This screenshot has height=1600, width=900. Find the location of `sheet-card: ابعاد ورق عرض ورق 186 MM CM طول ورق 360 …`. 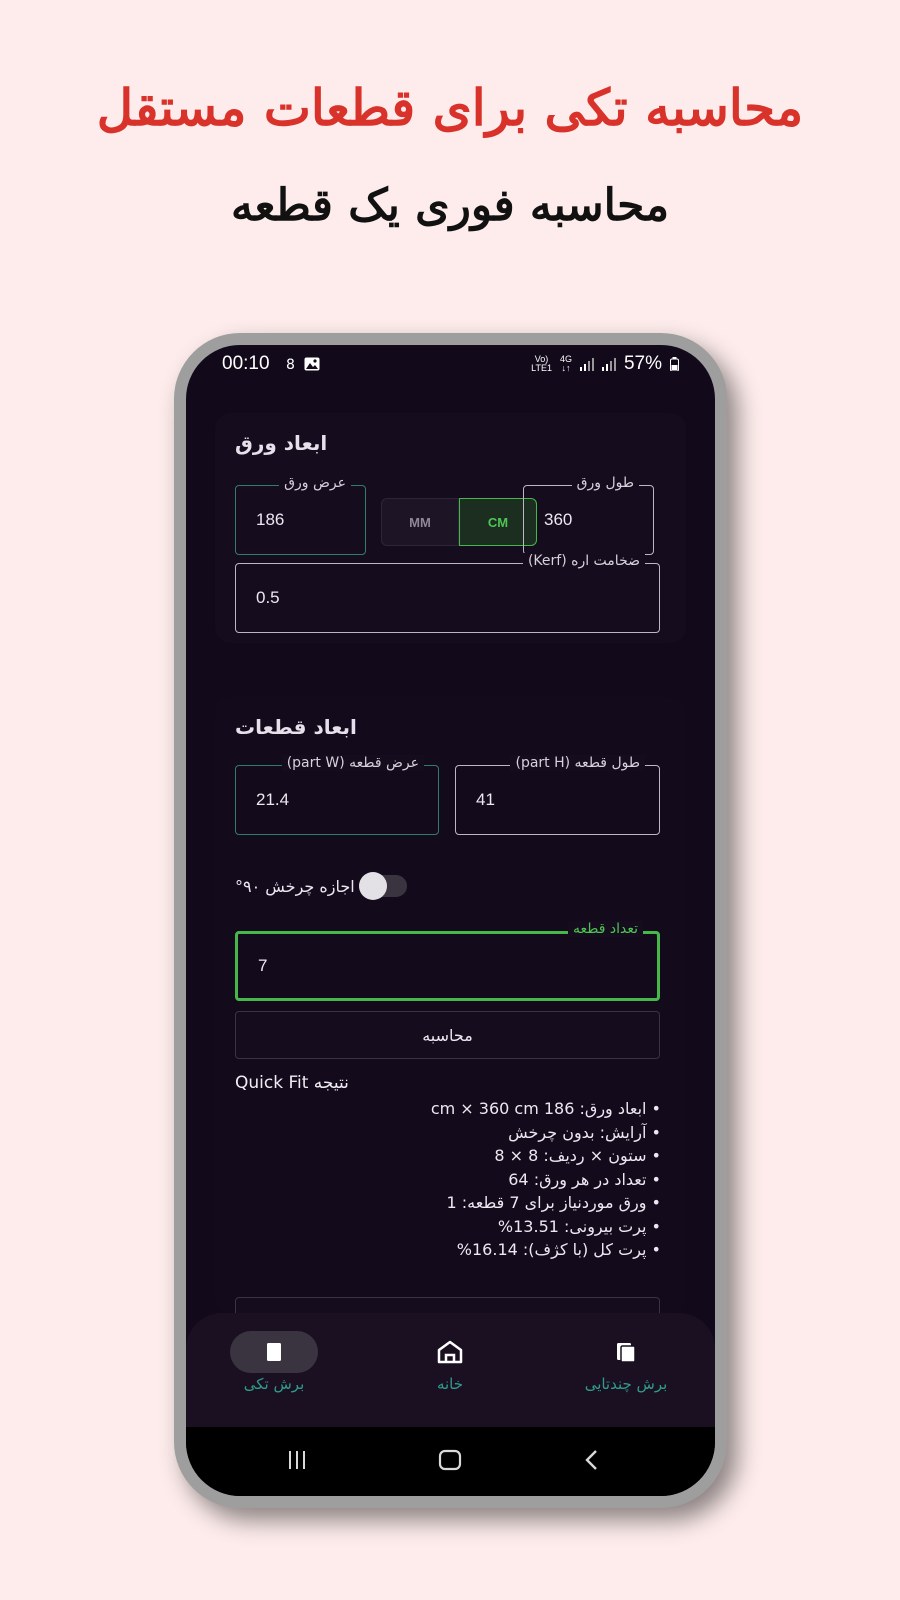

sheet-card: ابعاد ورق عرض ورق 186 MM CM طول ورق 360 … is located at coordinates (450, 528).